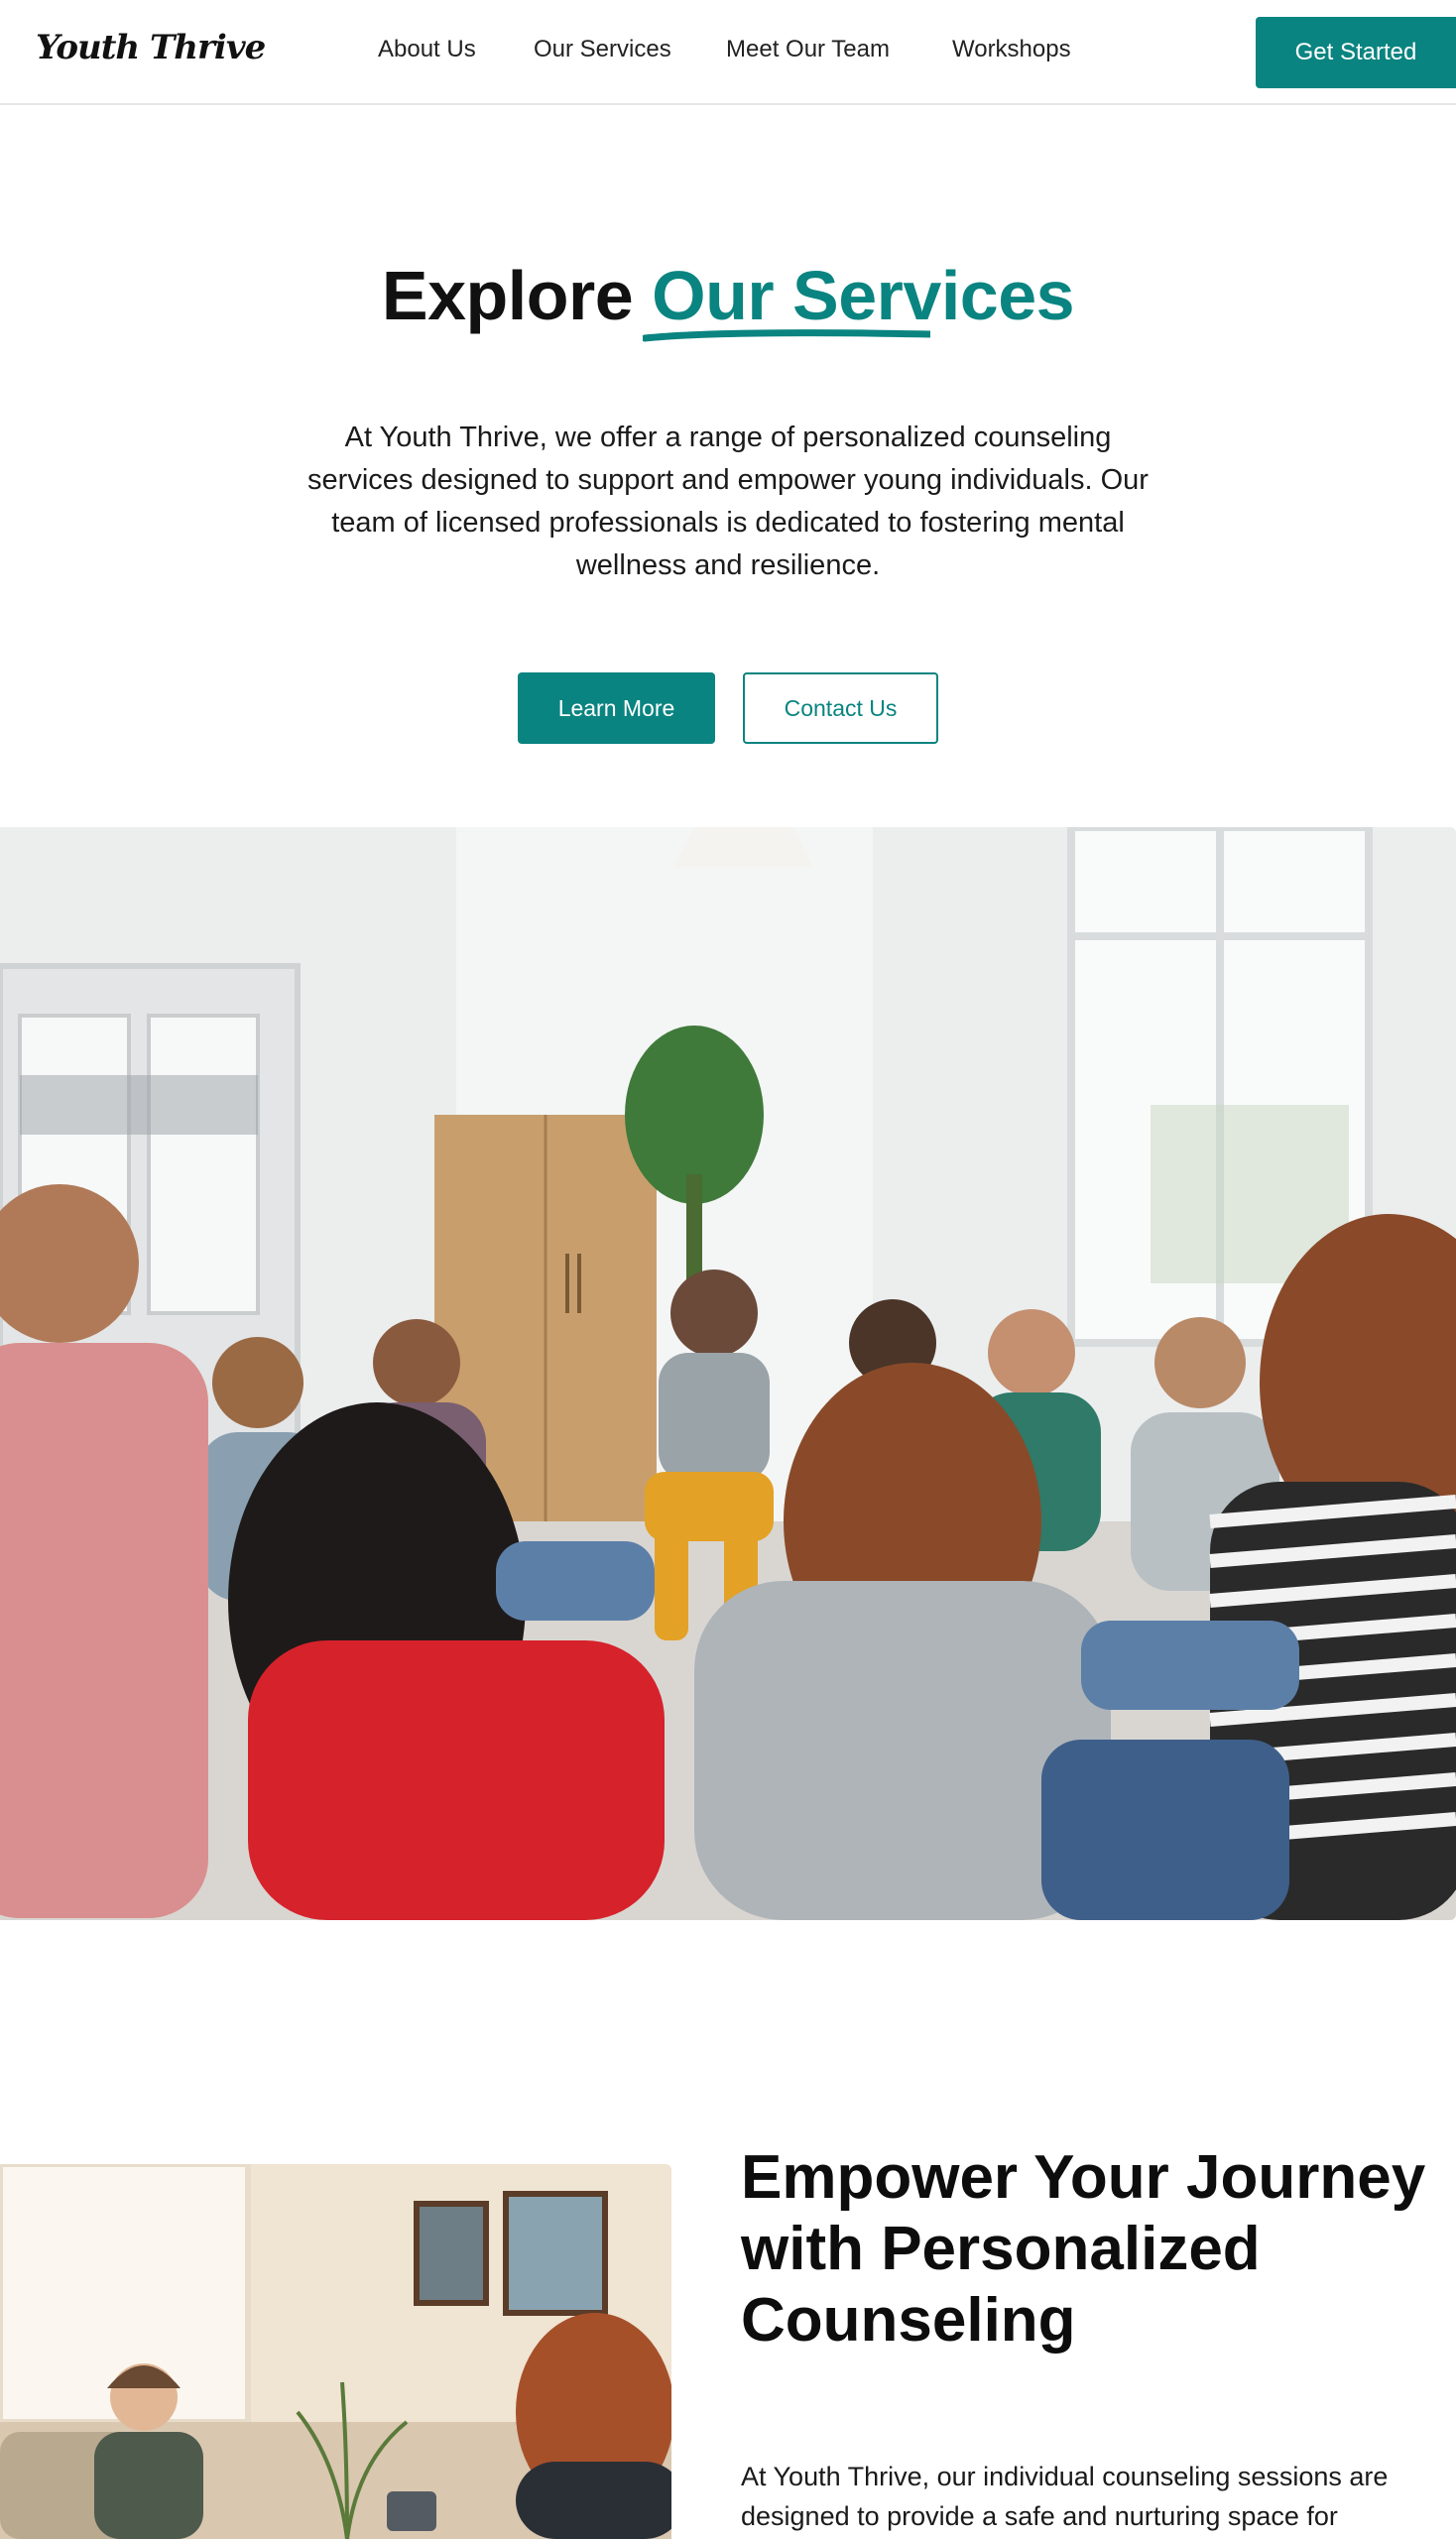  Describe the element at coordinates (1011, 50) in the screenshot. I see `nav-link-workshops: Workshops` at that location.